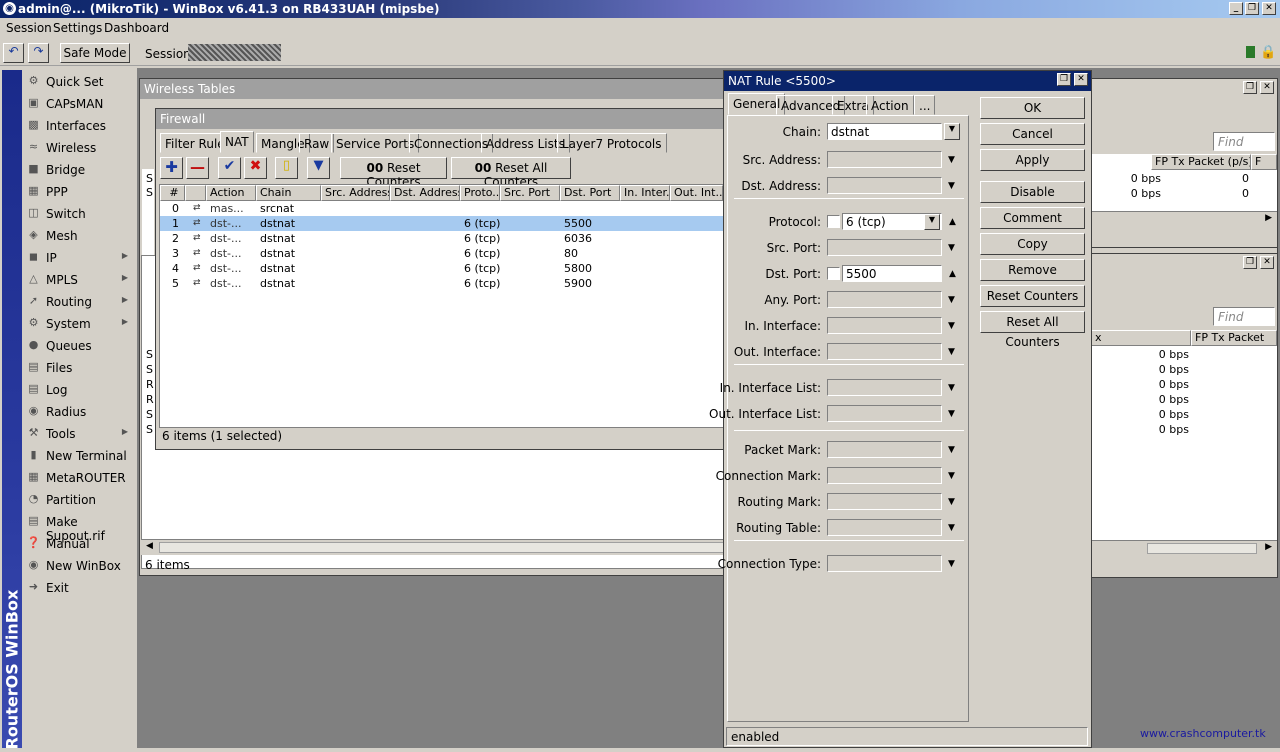 The image size is (1280, 752). Describe the element at coordinates (80, 367) in the screenshot. I see `sidebar-item-files: ▤ Files` at that location.